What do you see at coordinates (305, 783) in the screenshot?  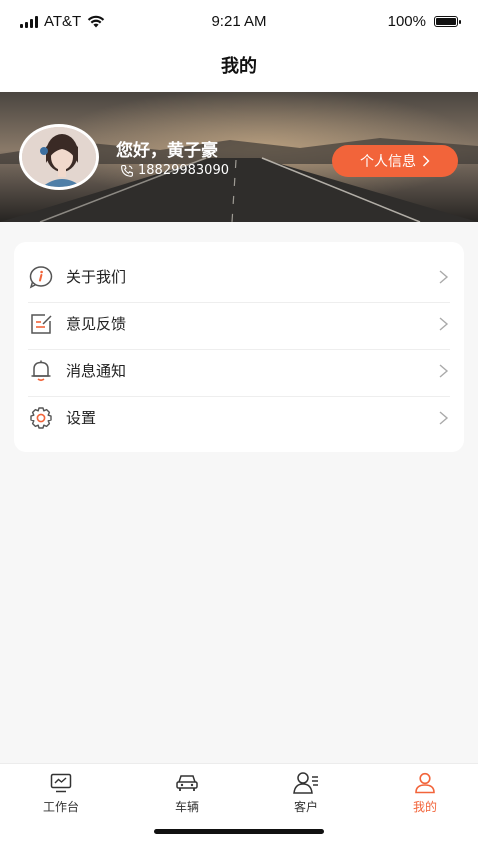 I see `customer-icon` at bounding box center [305, 783].